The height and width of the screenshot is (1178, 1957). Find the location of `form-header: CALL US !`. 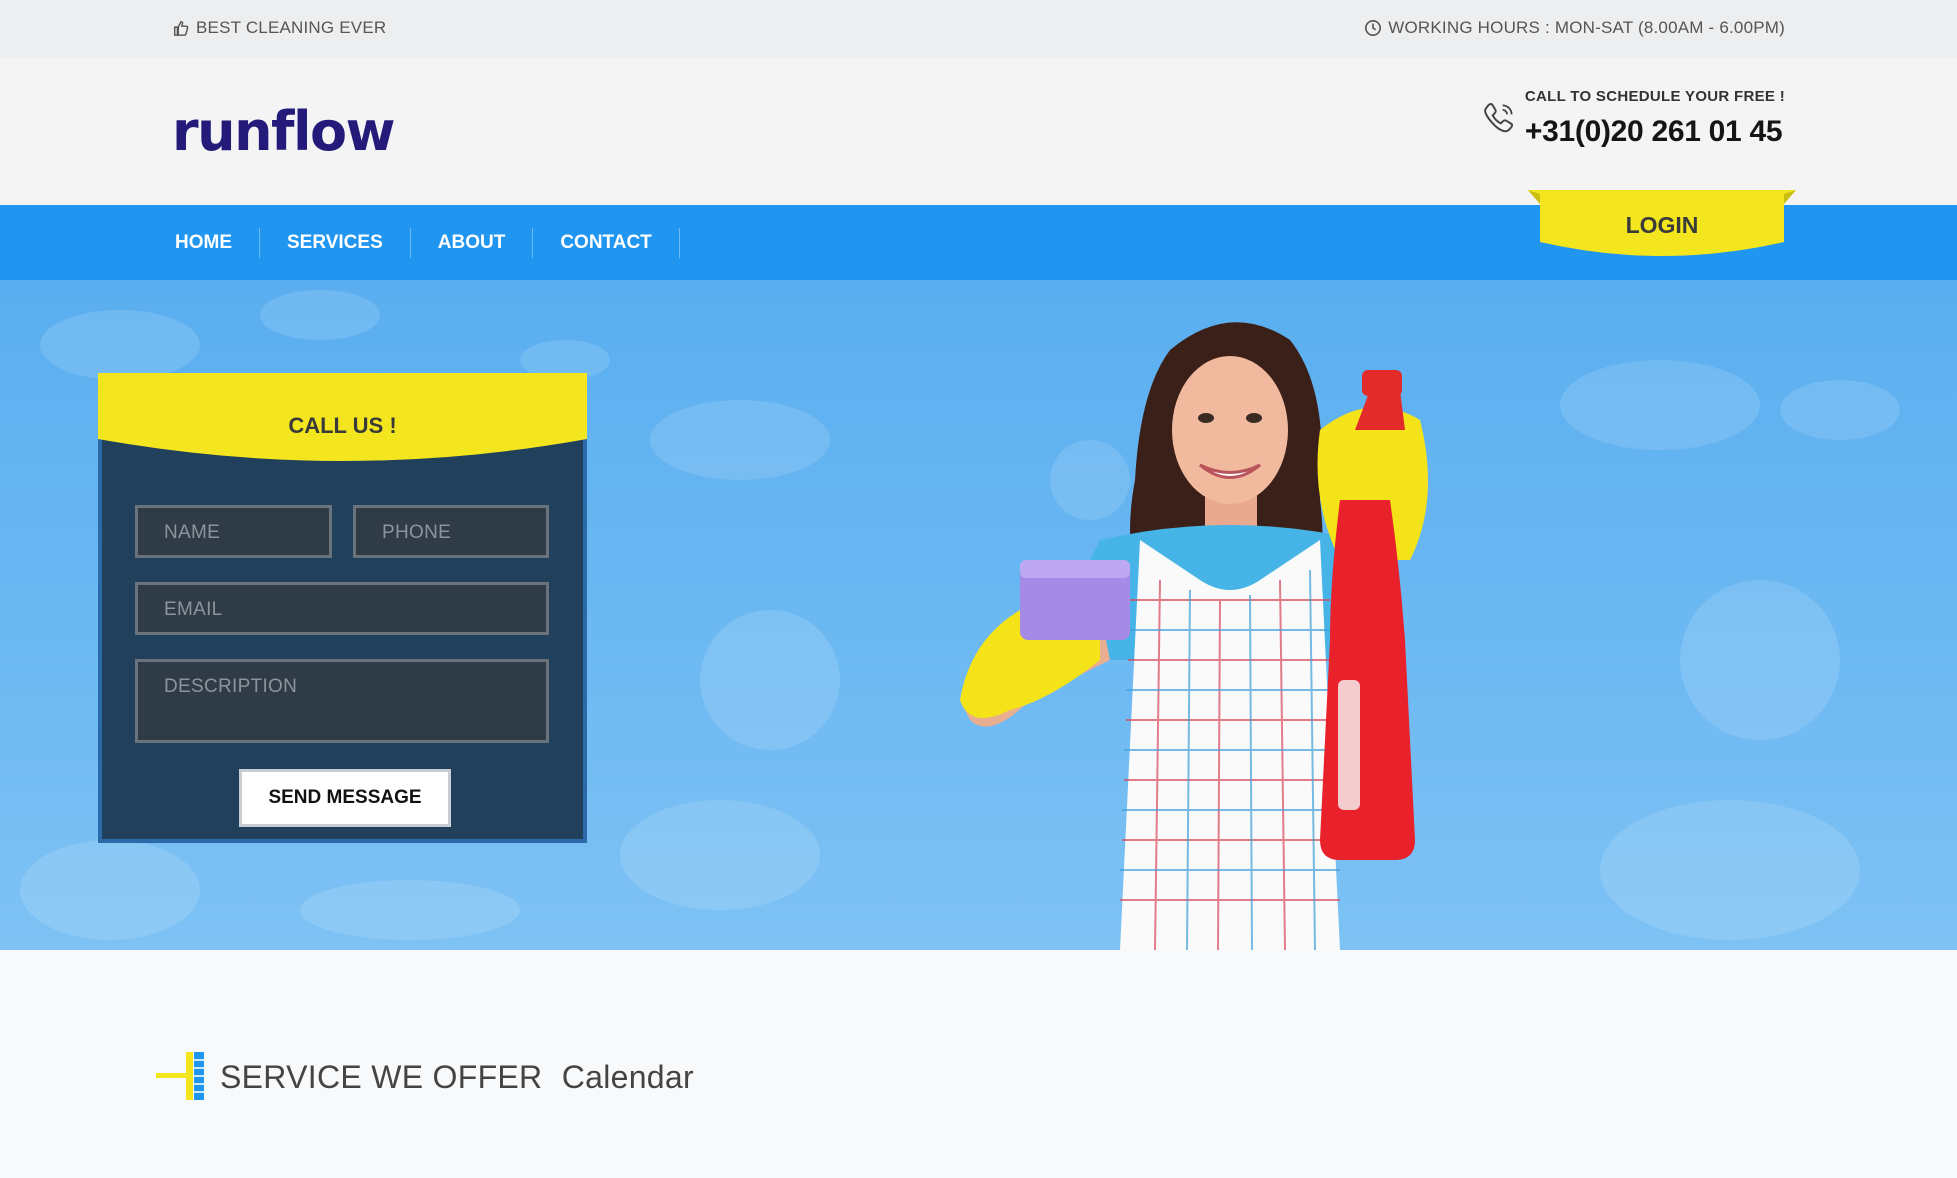

form-header: CALL US ! is located at coordinates (342, 421).